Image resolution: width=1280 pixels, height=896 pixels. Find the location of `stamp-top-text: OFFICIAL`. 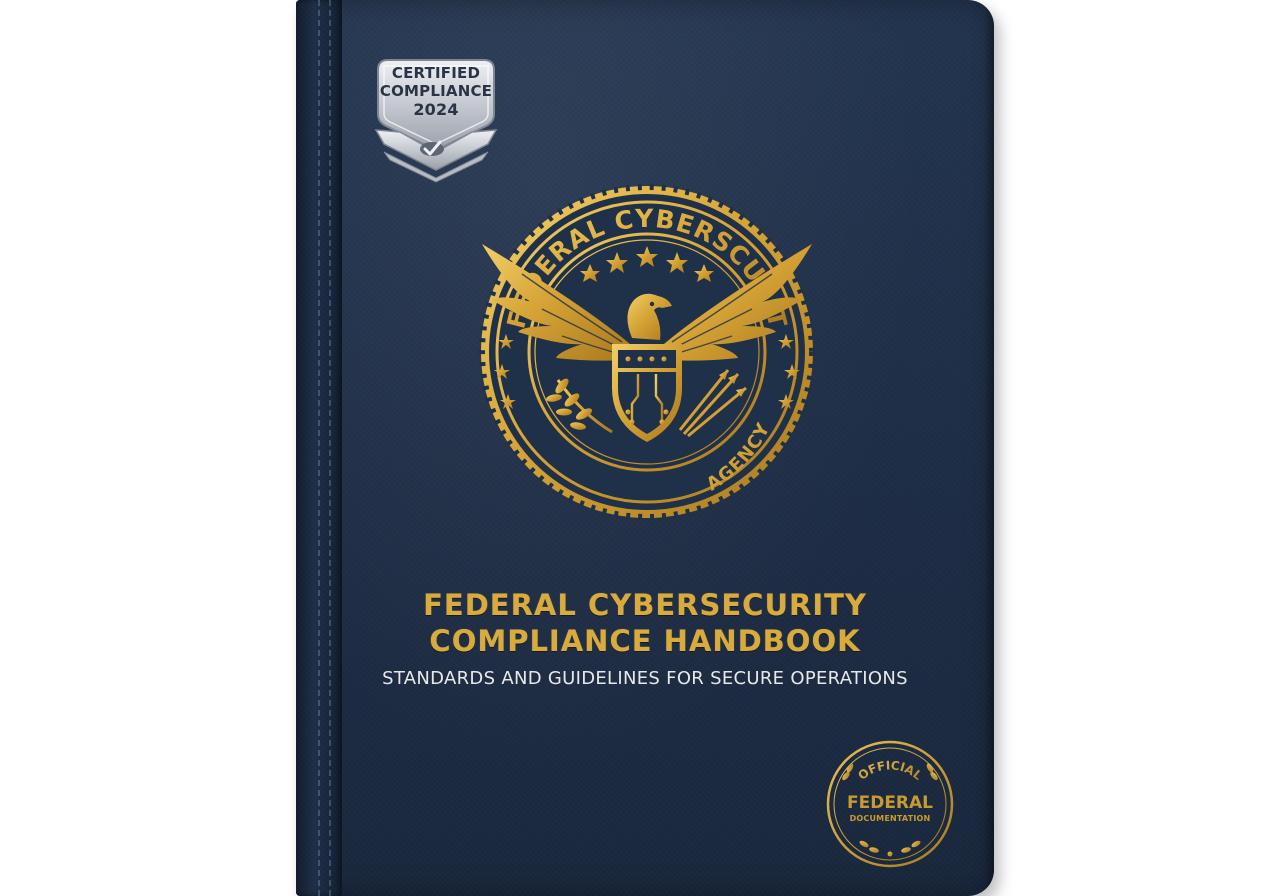

stamp-top-text: OFFICIAL is located at coordinates (890, 770).